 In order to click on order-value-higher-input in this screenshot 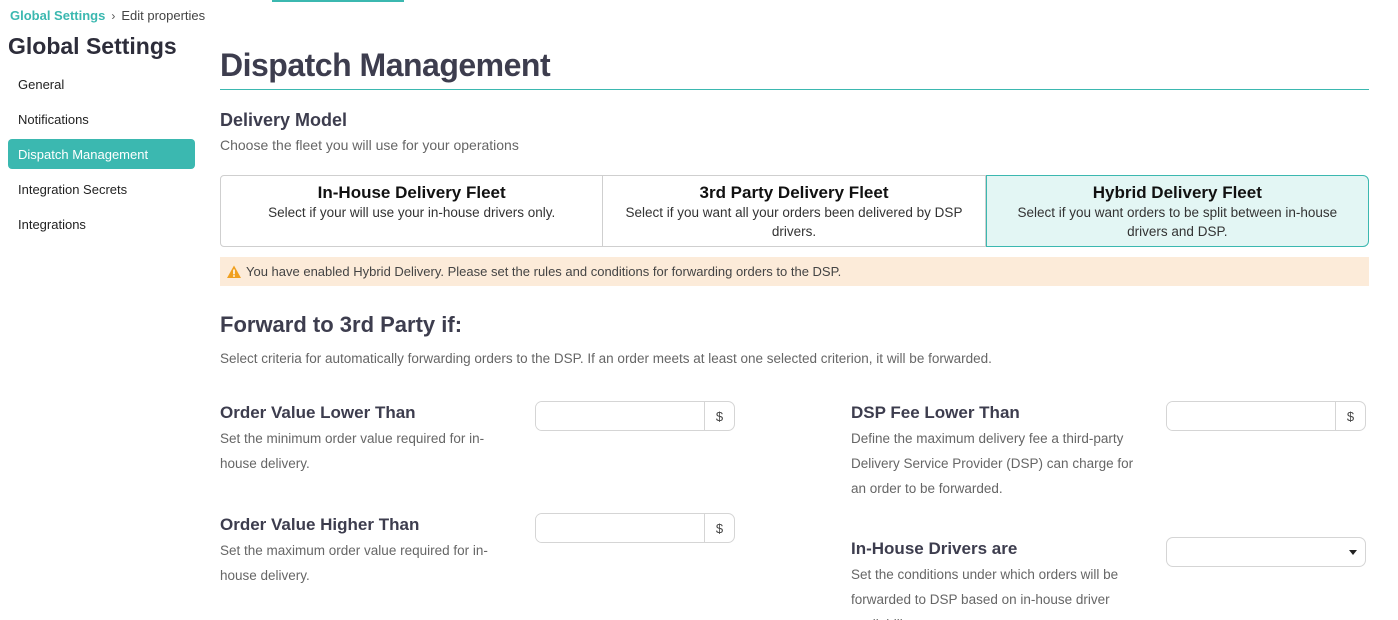, I will do `click(620, 528)`.